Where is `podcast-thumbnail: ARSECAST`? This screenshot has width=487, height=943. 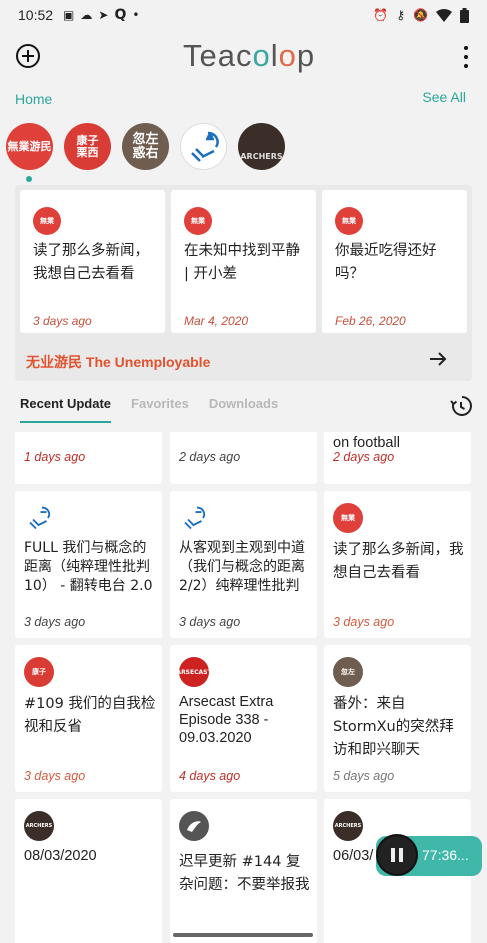 podcast-thumbnail: ARSECAST is located at coordinates (194, 672).